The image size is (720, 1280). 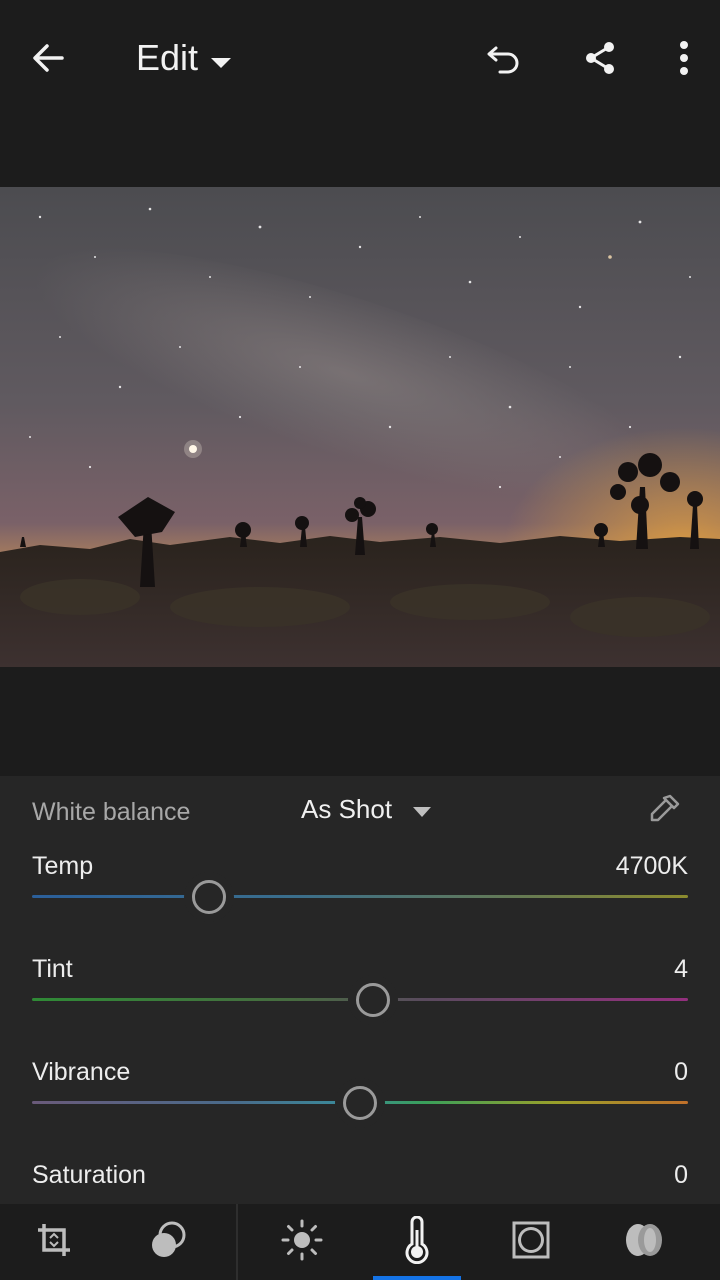 I want to click on white-balance-value: As Shot, so click(x=347, y=809).